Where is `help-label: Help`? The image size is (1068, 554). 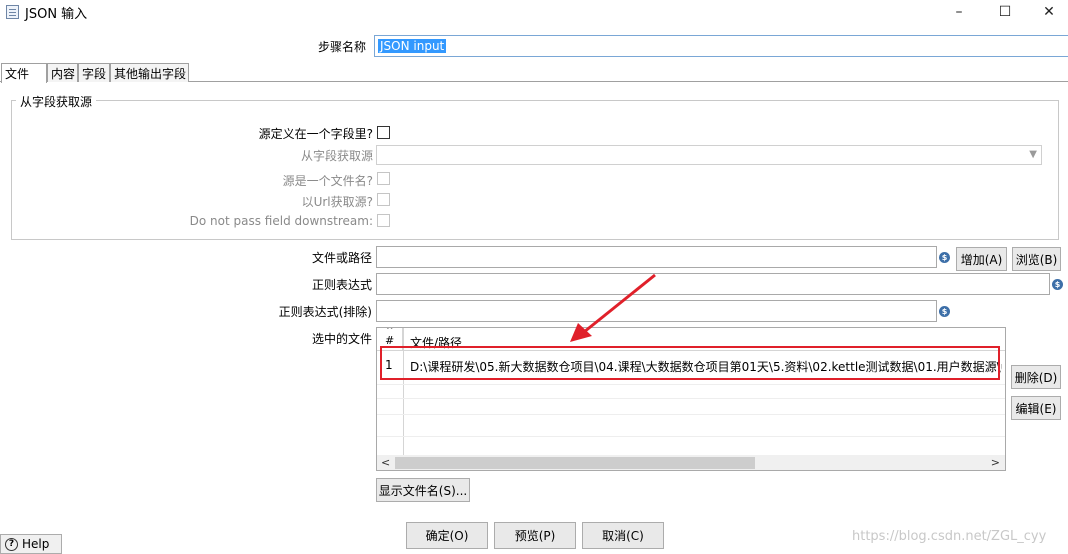 help-label: Help is located at coordinates (36, 544).